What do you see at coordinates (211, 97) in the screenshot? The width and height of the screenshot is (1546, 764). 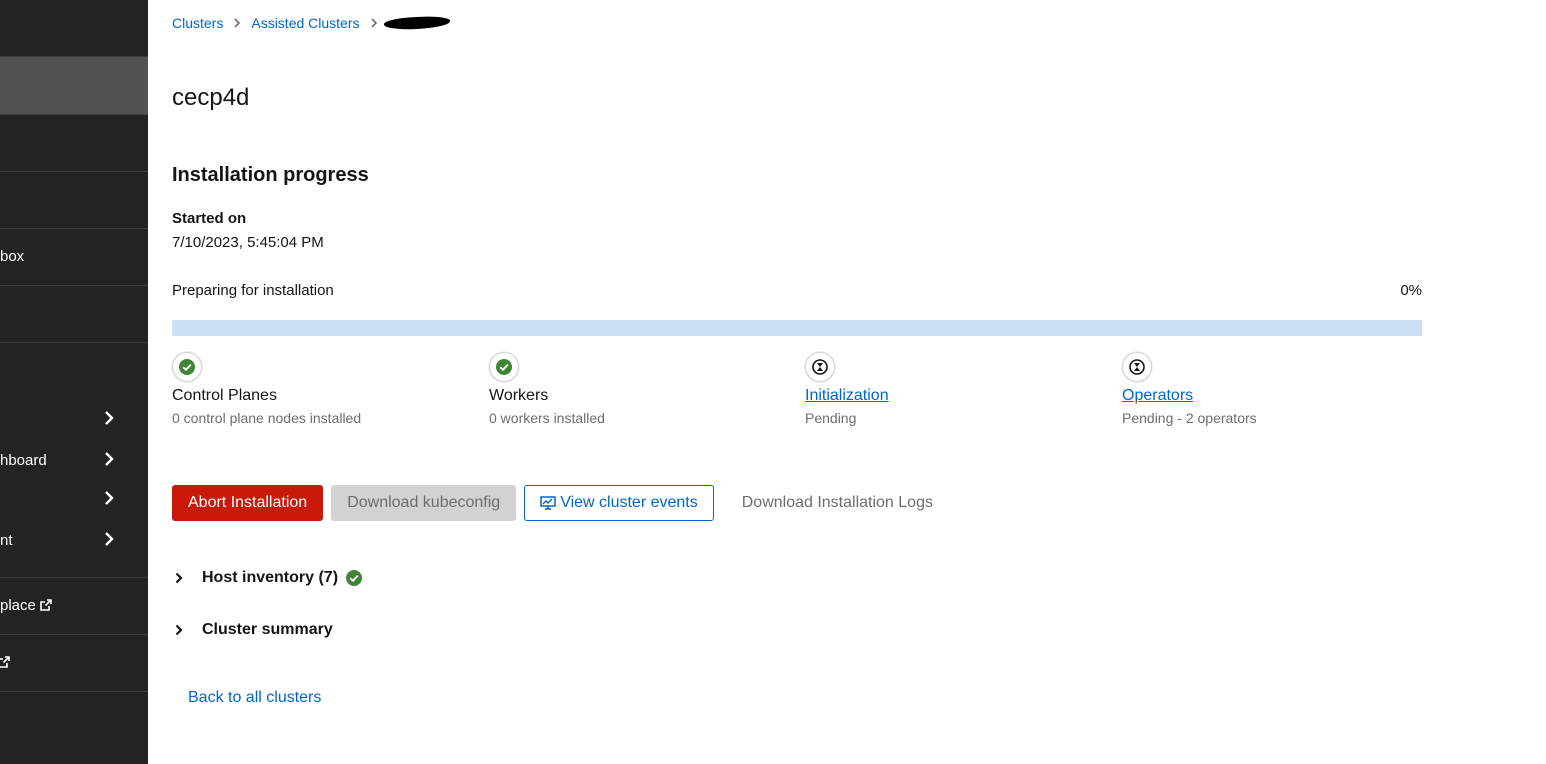 I see `page-title: cecp4d` at bounding box center [211, 97].